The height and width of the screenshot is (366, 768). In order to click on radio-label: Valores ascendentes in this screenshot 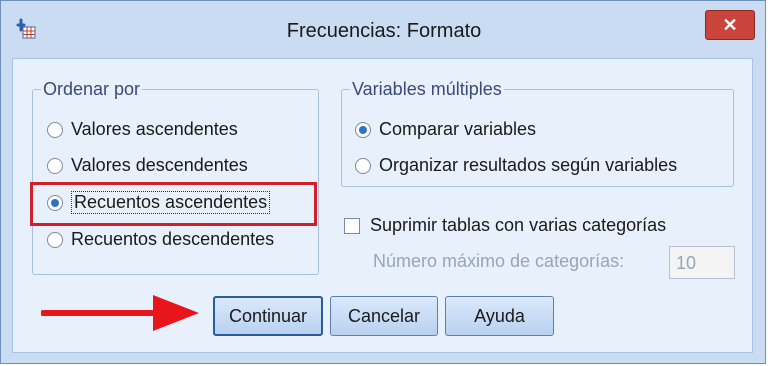, I will do `click(154, 129)`.